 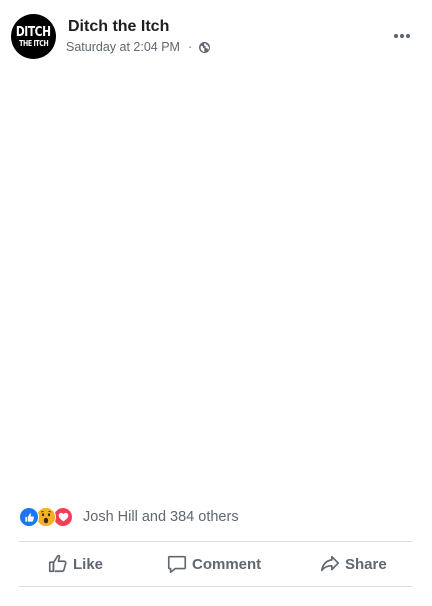 I want to click on comment-bubble-icon, so click(x=177, y=564).